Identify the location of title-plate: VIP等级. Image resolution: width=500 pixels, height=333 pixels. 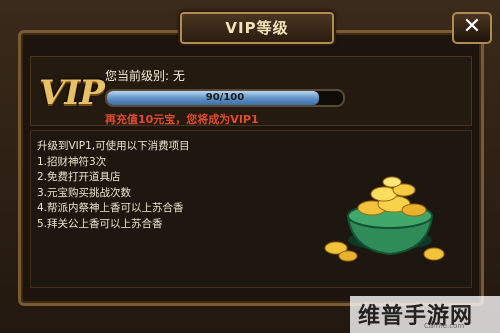
(257, 28).